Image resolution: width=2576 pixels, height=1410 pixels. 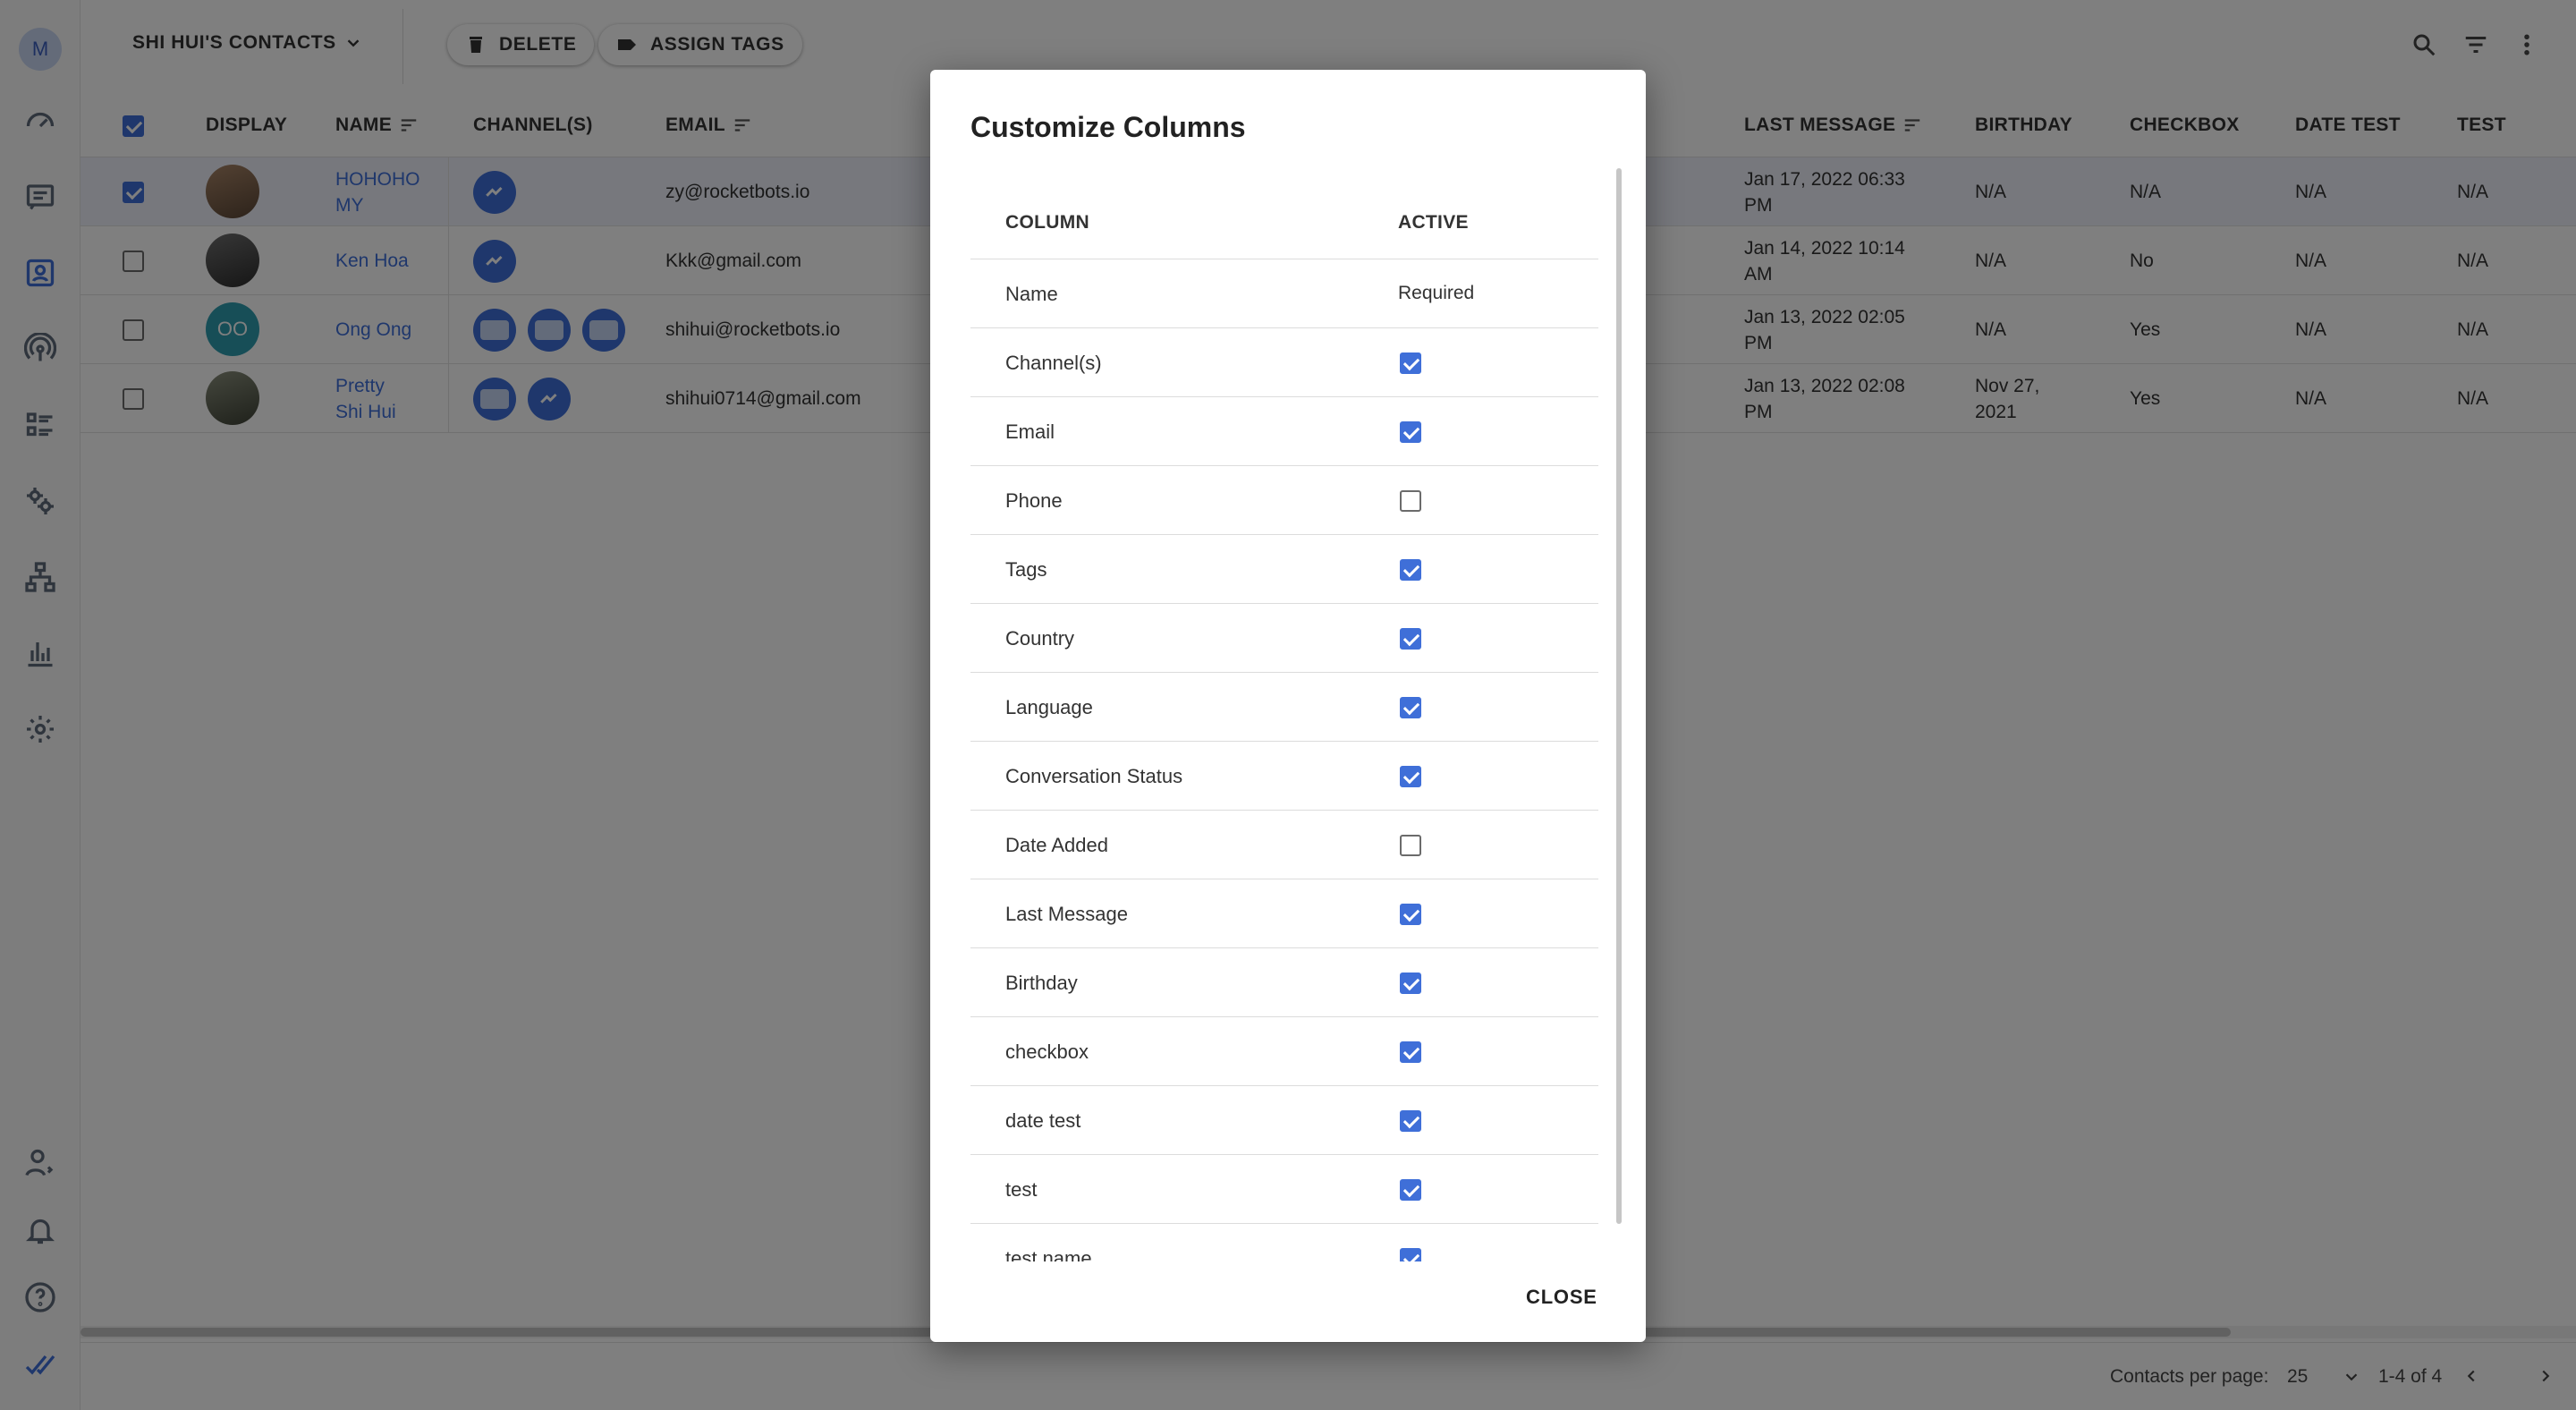 What do you see at coordinates (1034, 501) in the screenshot?
I see `column-label: Phone` at bounding box center [1034, 501].